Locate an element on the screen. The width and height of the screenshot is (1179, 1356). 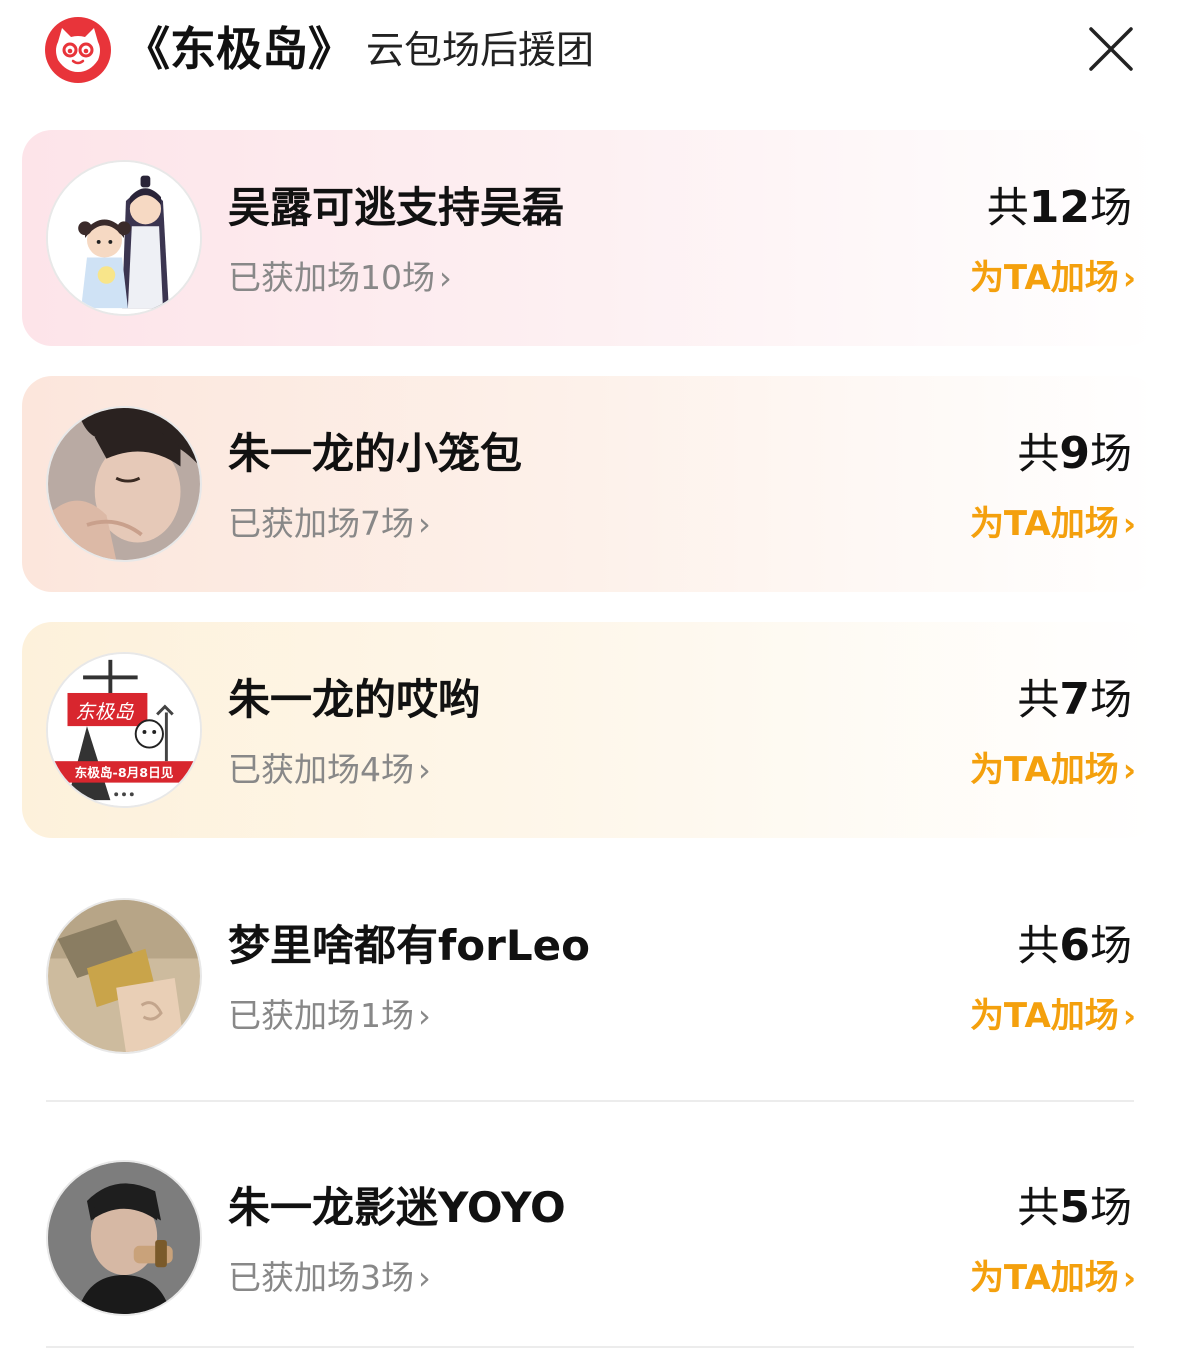
earned-sessions-link: 已获加场7场 › is located at coordinates (329, 524).